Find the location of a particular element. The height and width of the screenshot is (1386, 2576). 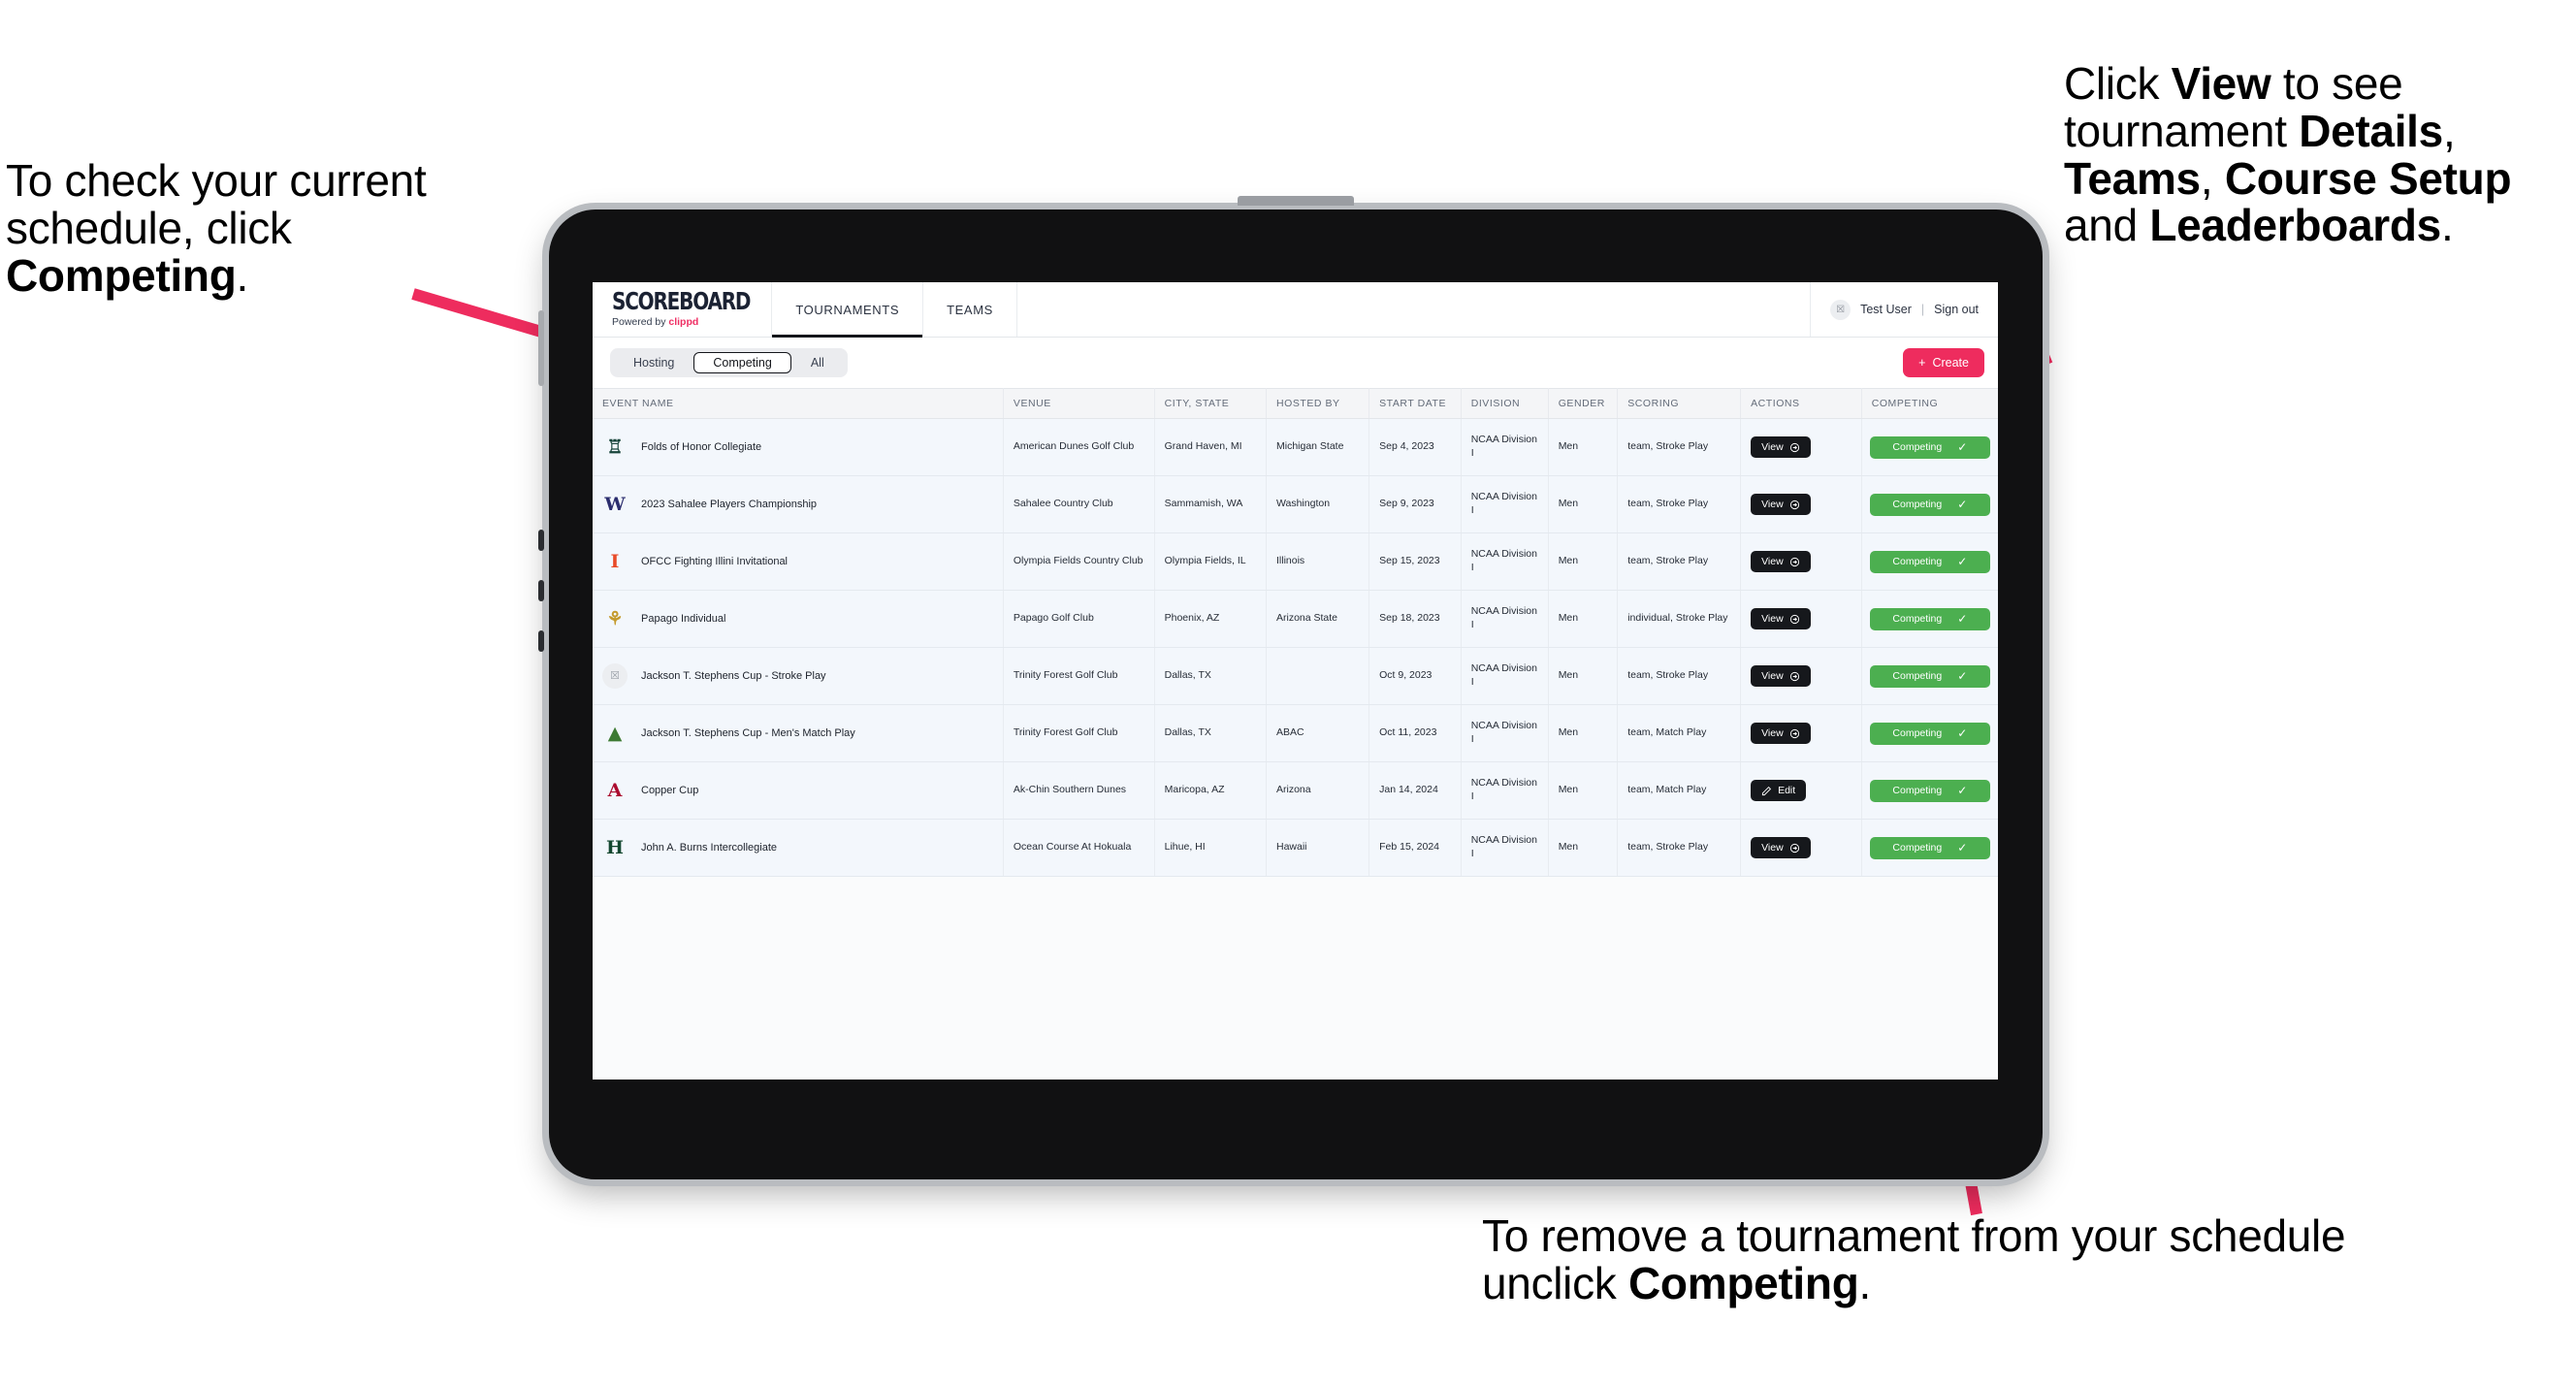

event-name-label: Copper Cup is located at coordinates (670, 790).